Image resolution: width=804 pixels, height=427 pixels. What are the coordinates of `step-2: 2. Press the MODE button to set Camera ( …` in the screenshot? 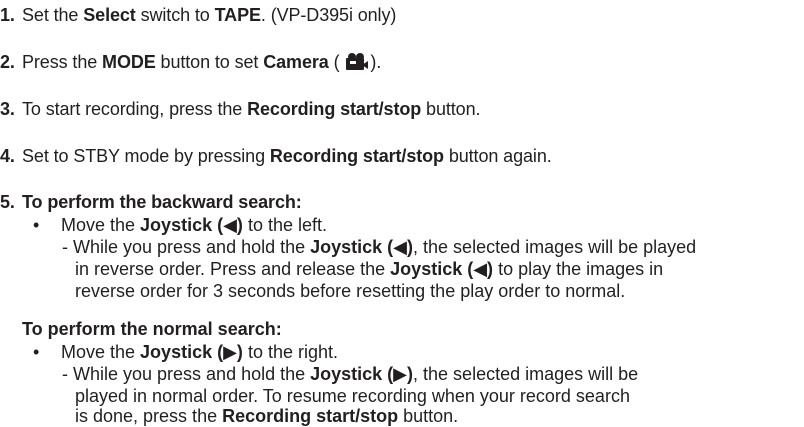 It's located at (190, 62).